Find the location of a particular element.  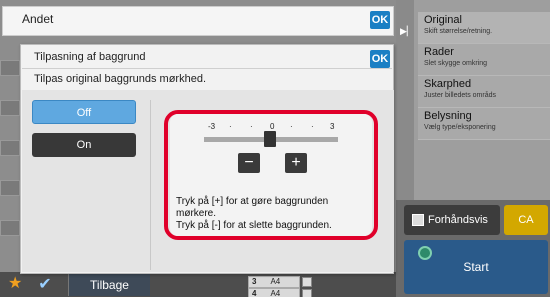

description-text: Tryk på [+] for at gøre baggrunden is located at coordinates (252, 201).